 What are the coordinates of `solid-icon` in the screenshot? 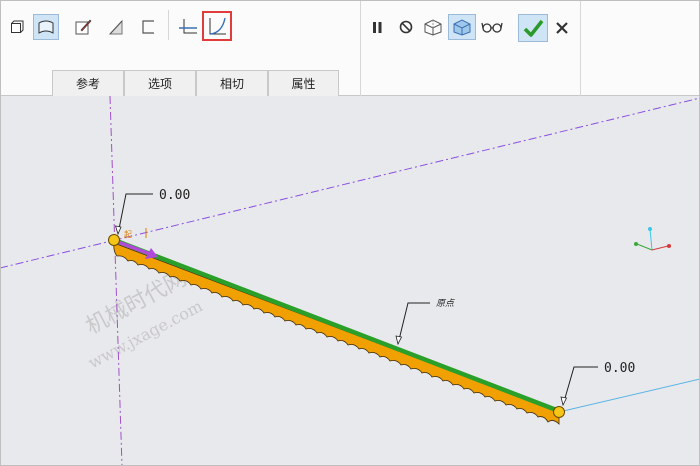 It's located at (17, 27).